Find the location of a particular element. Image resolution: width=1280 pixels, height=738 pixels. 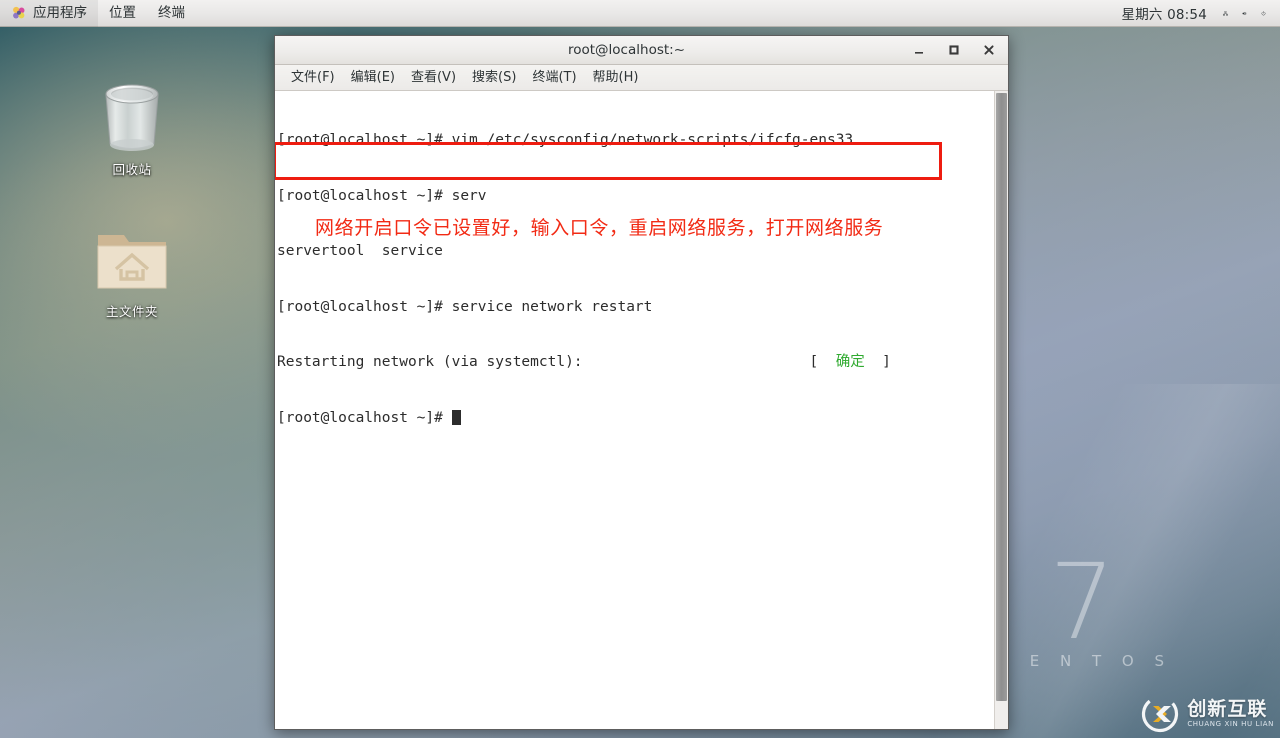

menu-file: 文件(F) is located at coordinates (313, 78).